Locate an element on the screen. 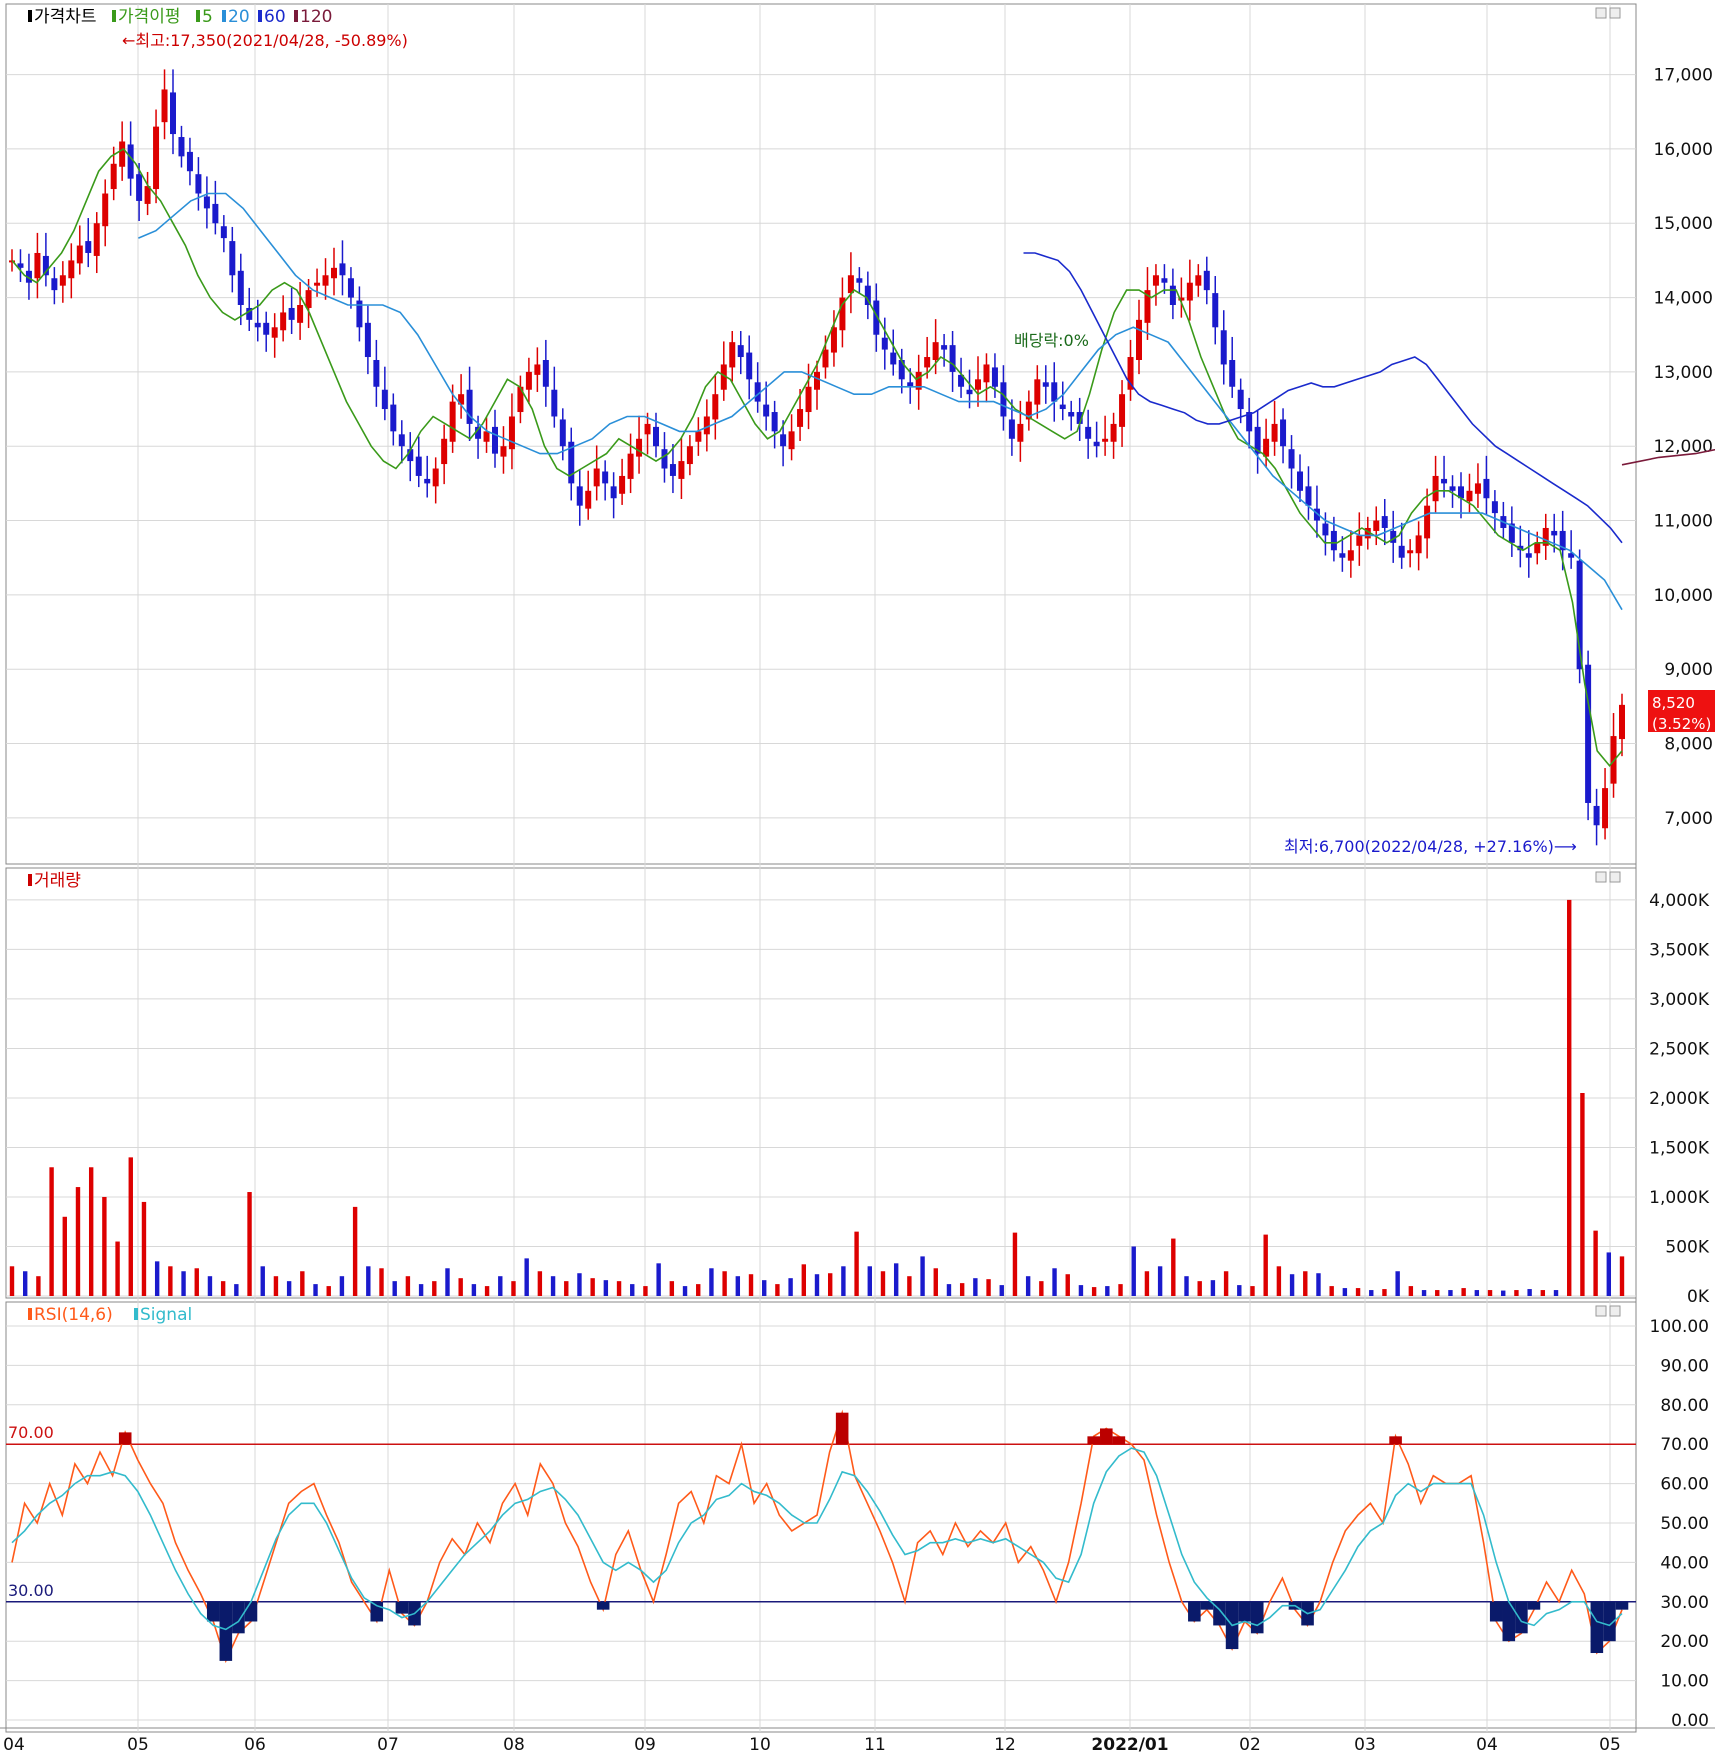 This screenshot has width=1715, height=1755. x-tick-label: 03 is located at coordinates (1365, 1745).